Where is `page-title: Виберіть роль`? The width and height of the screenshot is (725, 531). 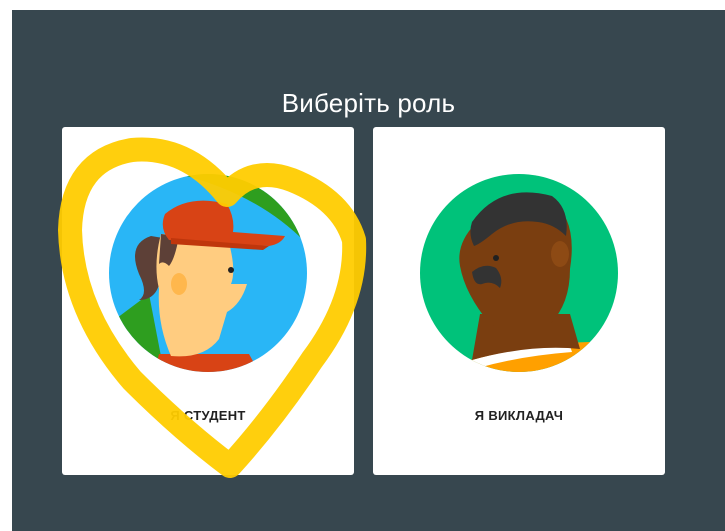
page-title: Виберіть роль is located at coordinates (368, 103).